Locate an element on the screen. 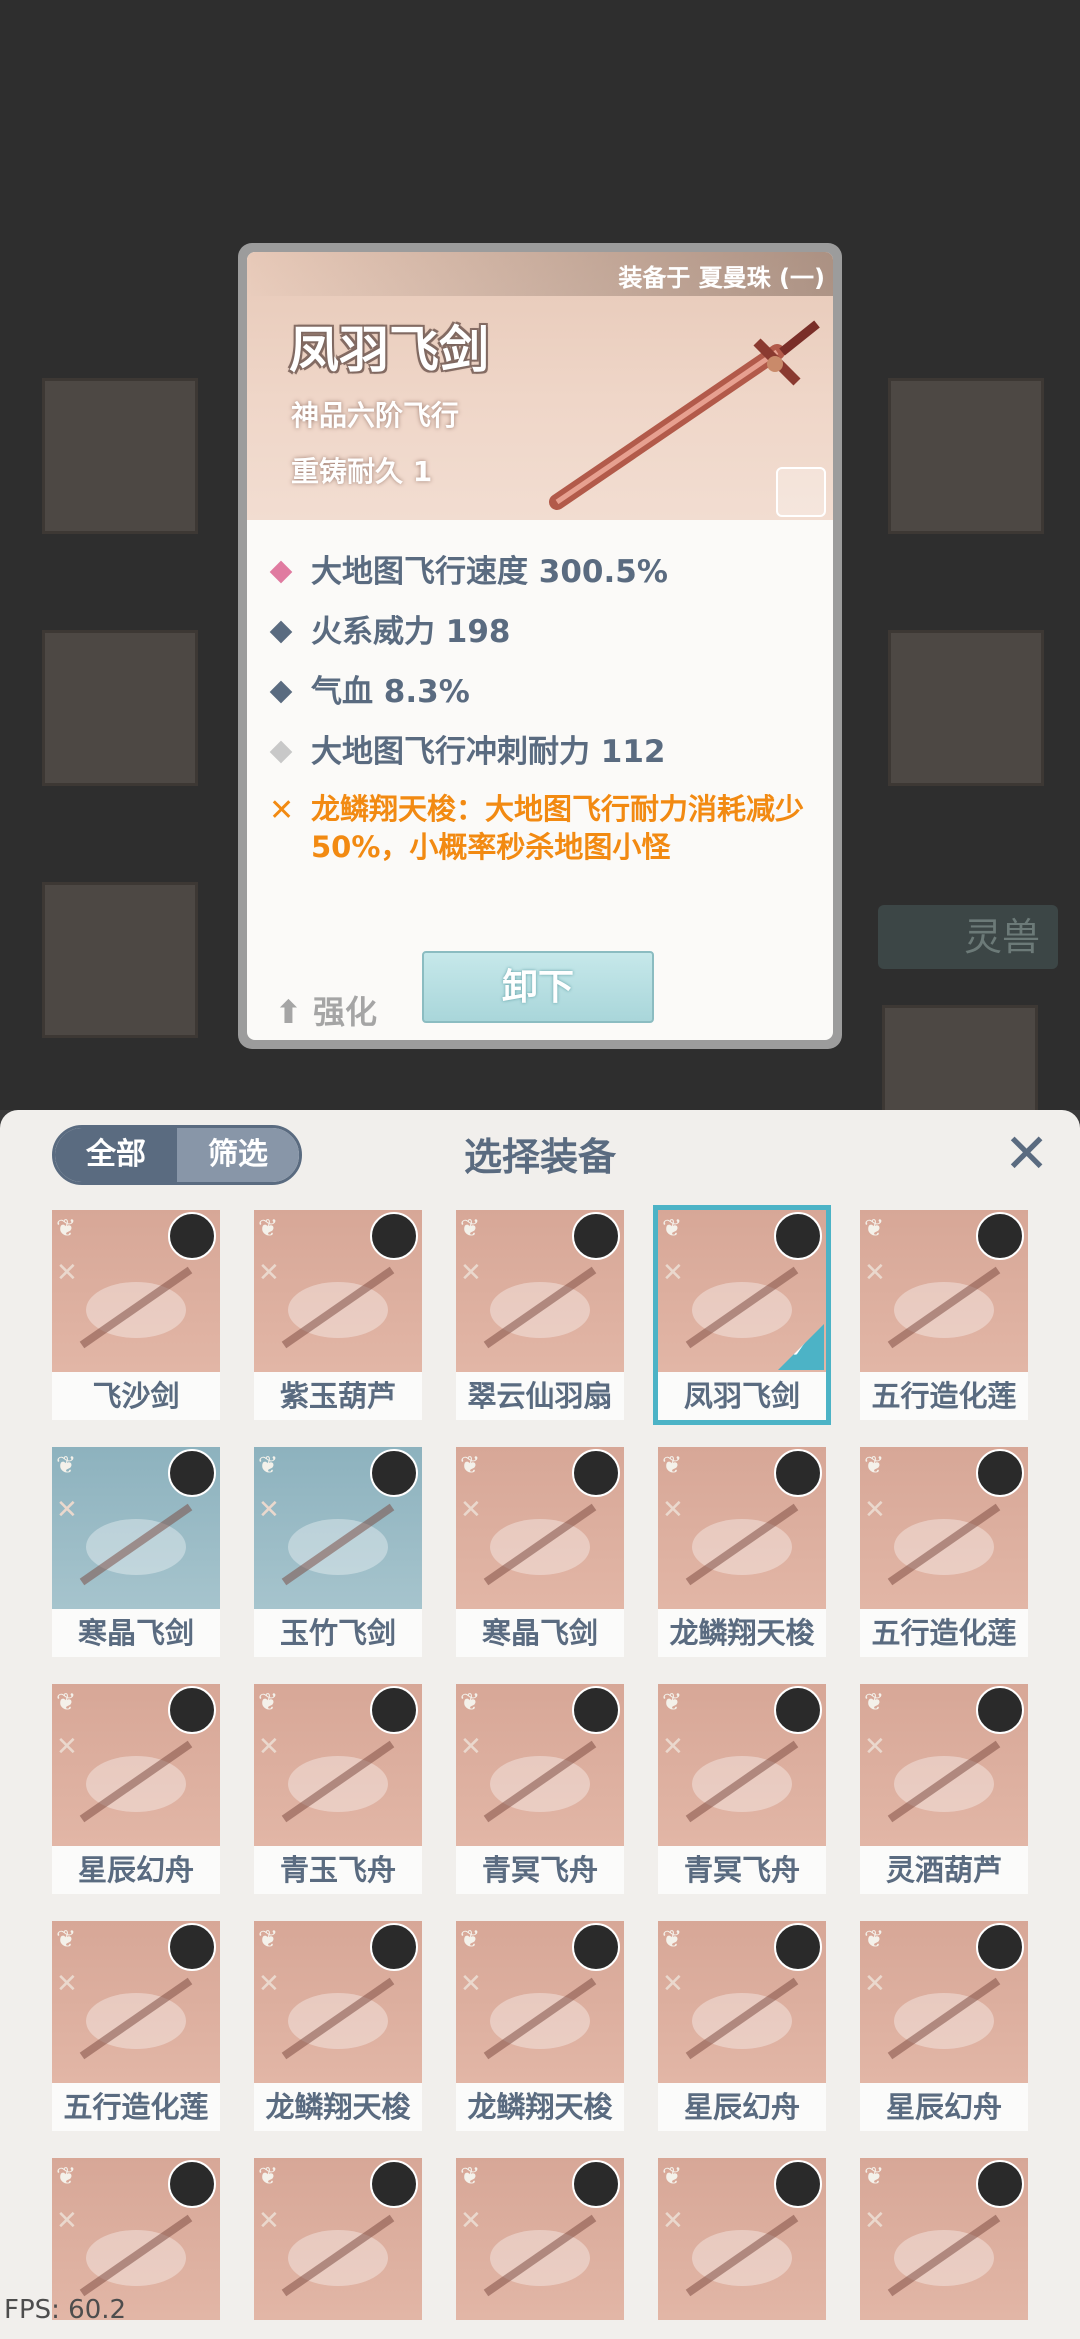 This screenshot has height=2339, width=1080. close-icon: ✕ is located at coordinates (1026, 1153).